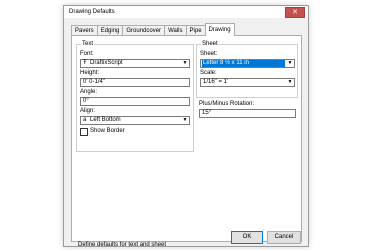  I want to click on sheet-label: Sheet:, so click(209, 54).